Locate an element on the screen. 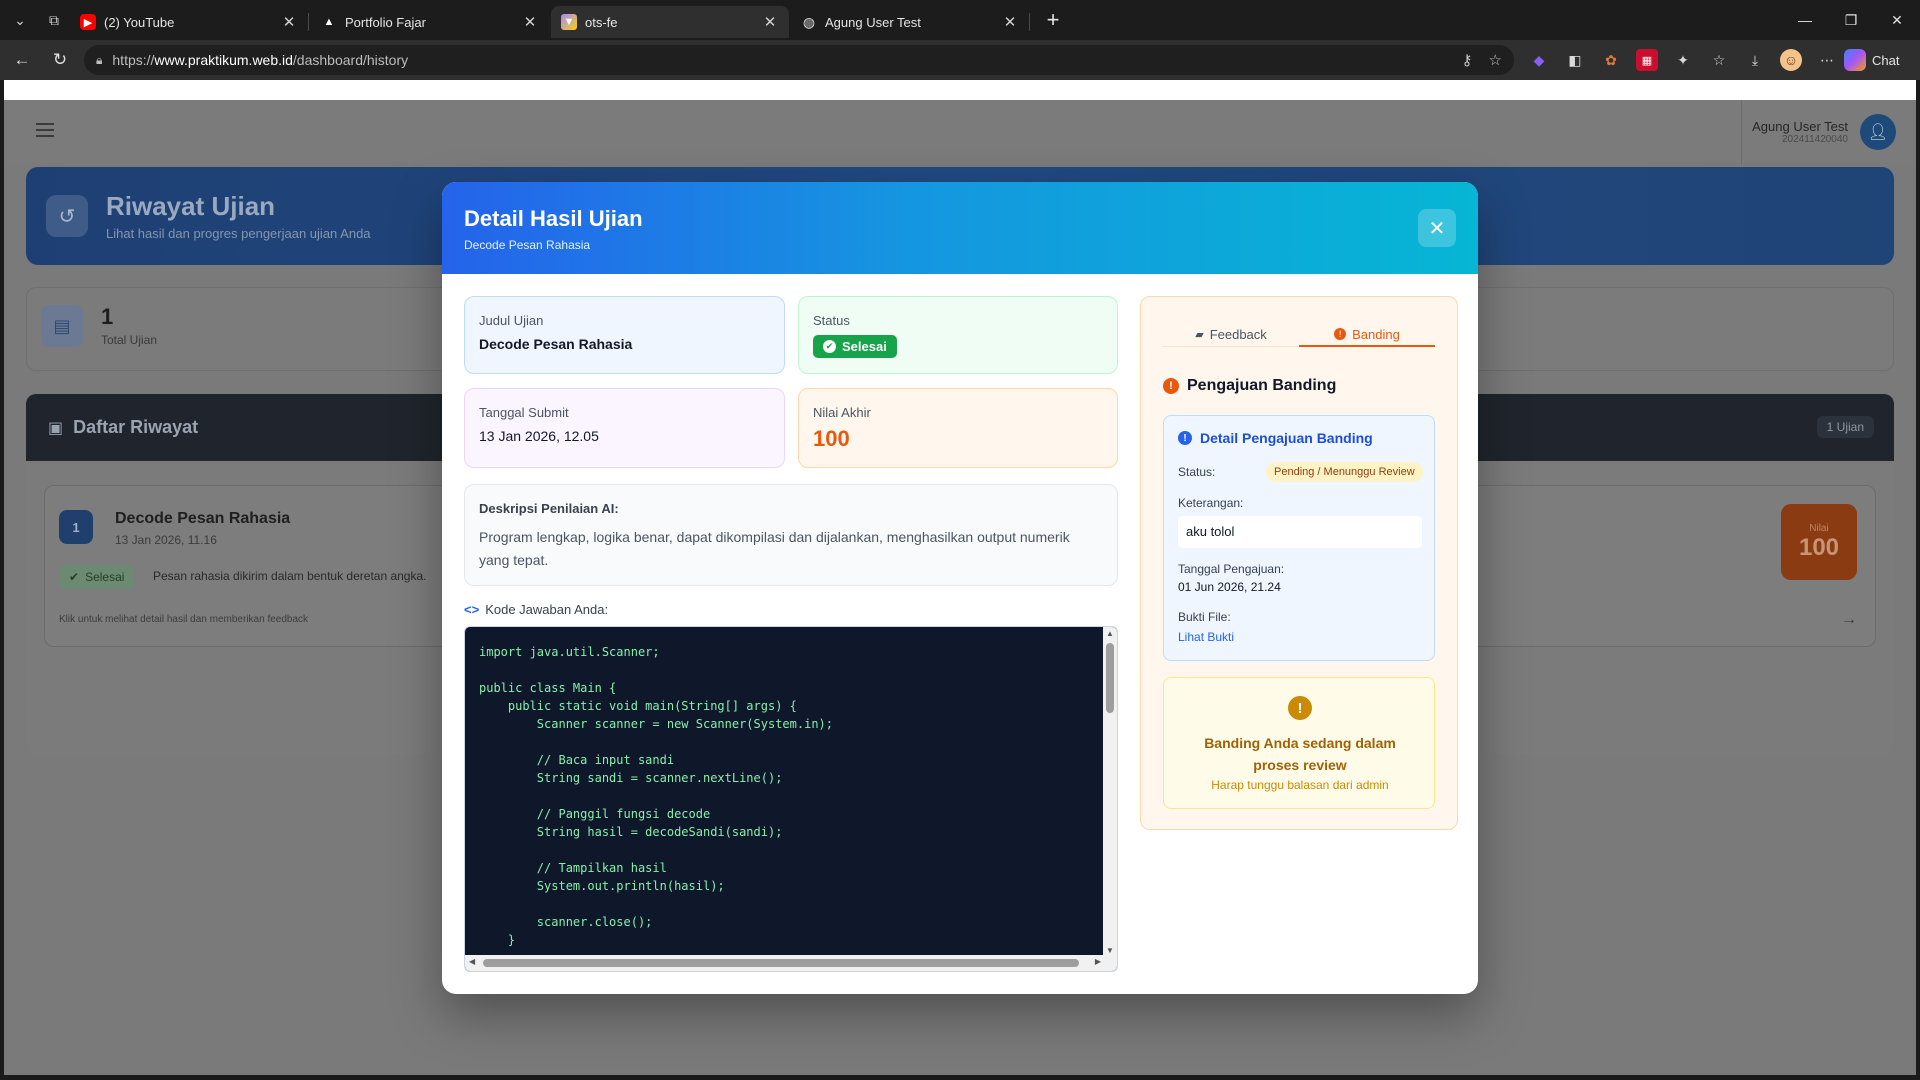 The height and width of the screenshot is (1080, 1920). view-proof-link: Lihat Bukti is located at coordinates (1206, 637).